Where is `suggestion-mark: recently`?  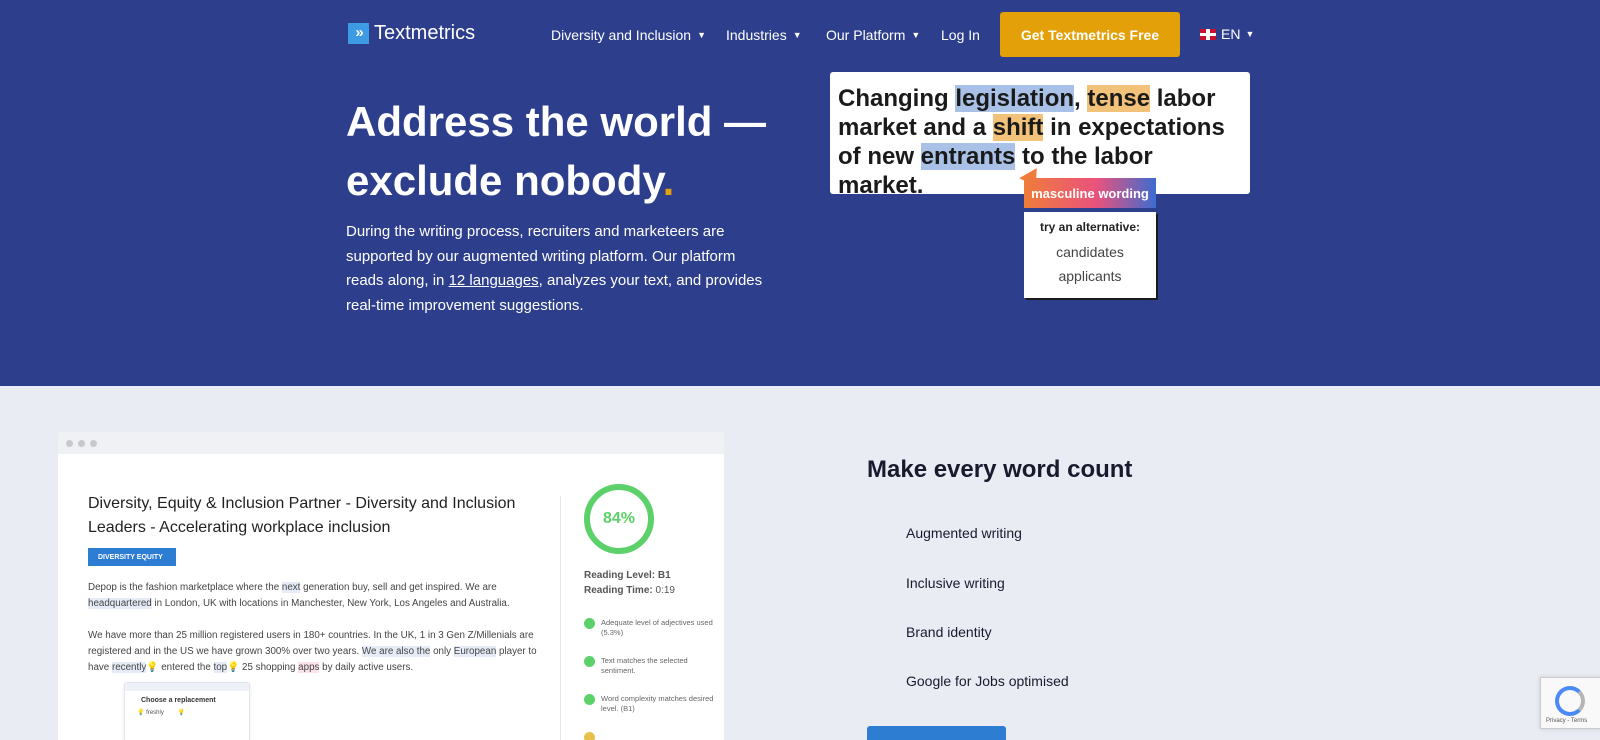
suggestion-mark: recently is located at coordinates (129, 667).